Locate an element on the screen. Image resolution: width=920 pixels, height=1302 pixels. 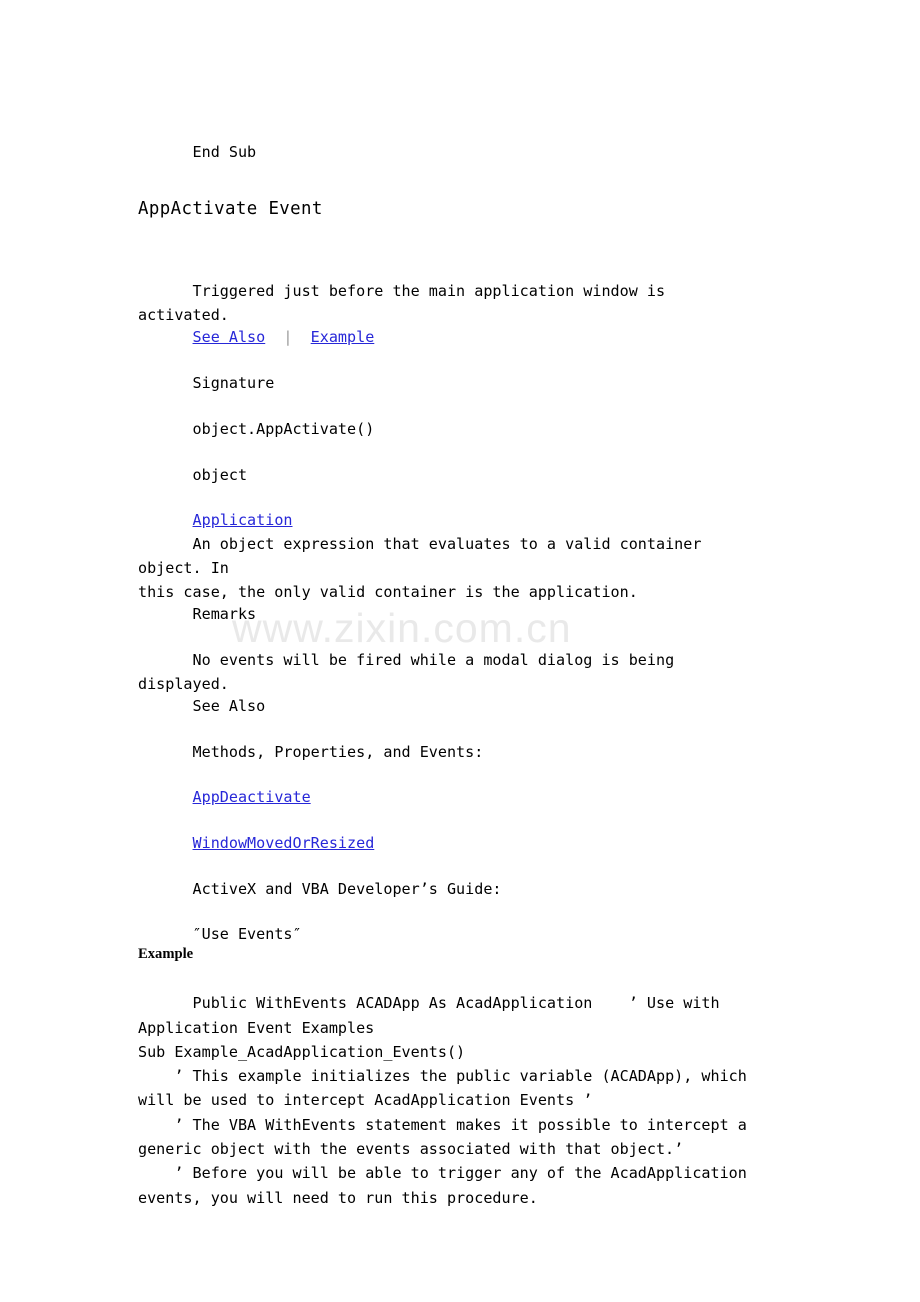
see-also-link: See Also is located at coordinates (229, 337).